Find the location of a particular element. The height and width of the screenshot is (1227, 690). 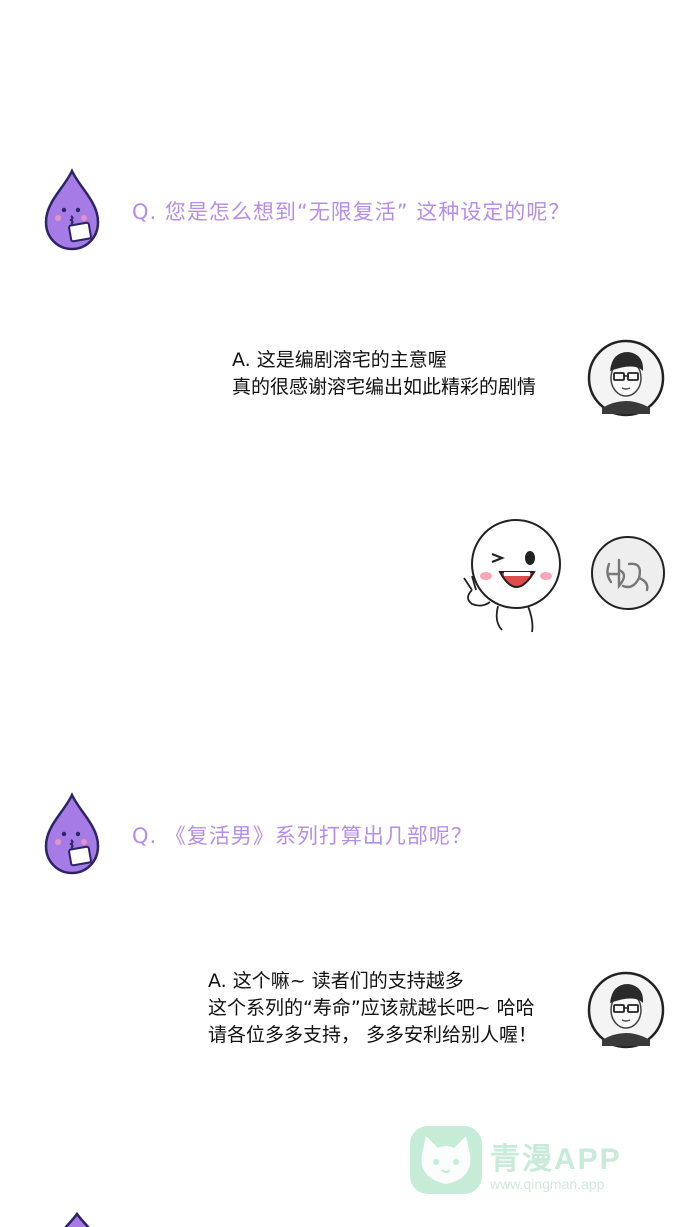

question-1: Q. 您是怎么想到“无限复活” 这种设定的呢？ is located at coordinates (351, 212).